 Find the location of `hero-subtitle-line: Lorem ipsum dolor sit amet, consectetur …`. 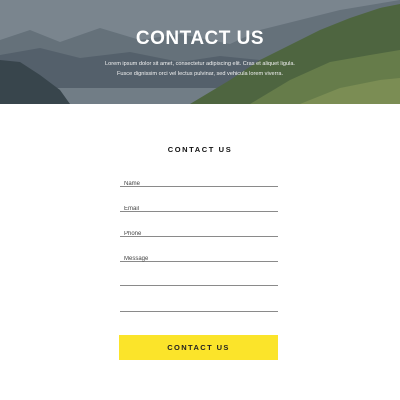

hero-subtitle-line: Lorem ipsum dolor sit amet, consectetur … is located at coordinates (200, 64).